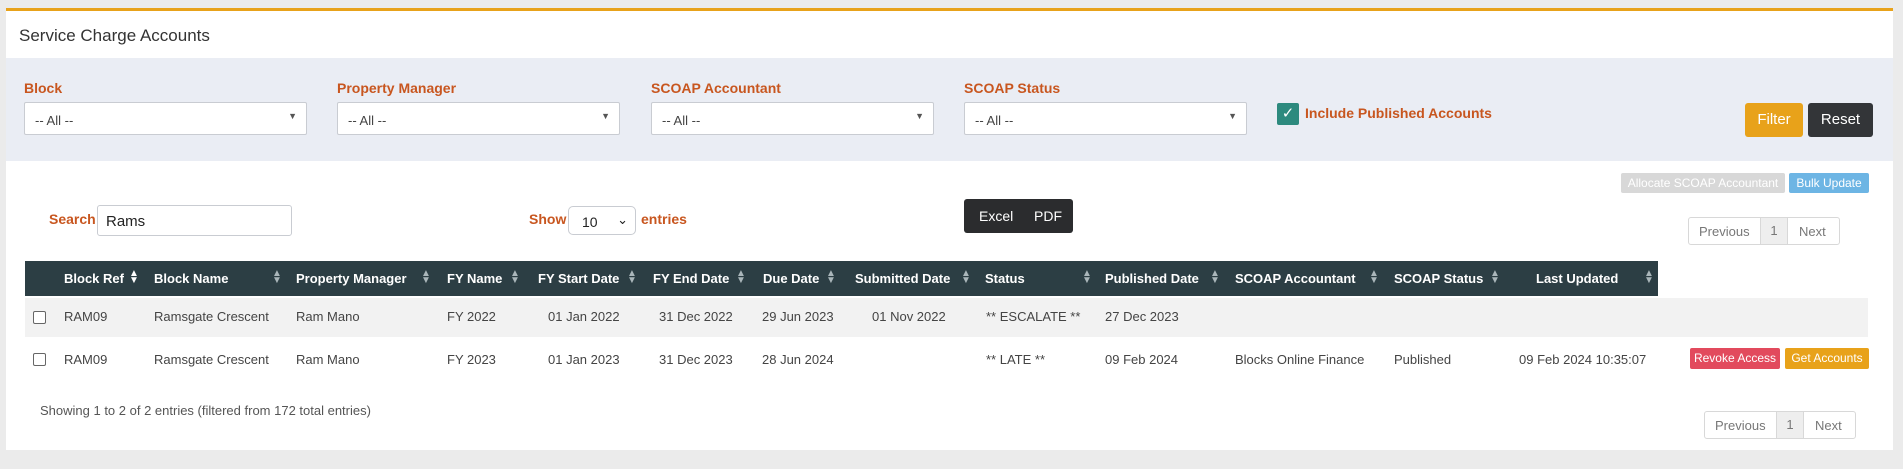 This screenshot has height=469, width=1903. What do you see at coordinates (1005, 278) in the screenshot?
I see `column-header-status: Status` at bounding box center [1005, 278].